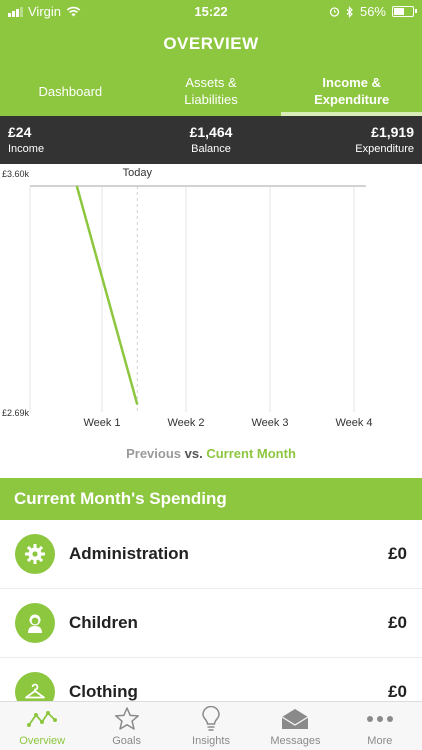 This screenshot has height=750, width=422. What do you see at coordinates (353, 423) in the screenshot?
I see `x-tick-label: Week 4` at bounding box center [353, 423].